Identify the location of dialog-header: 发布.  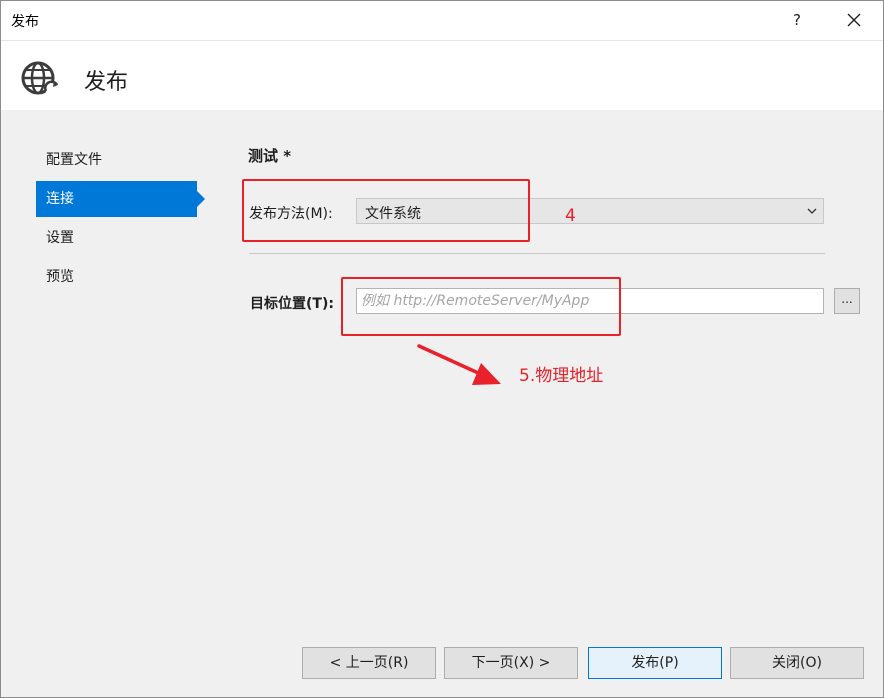
(442, 75).